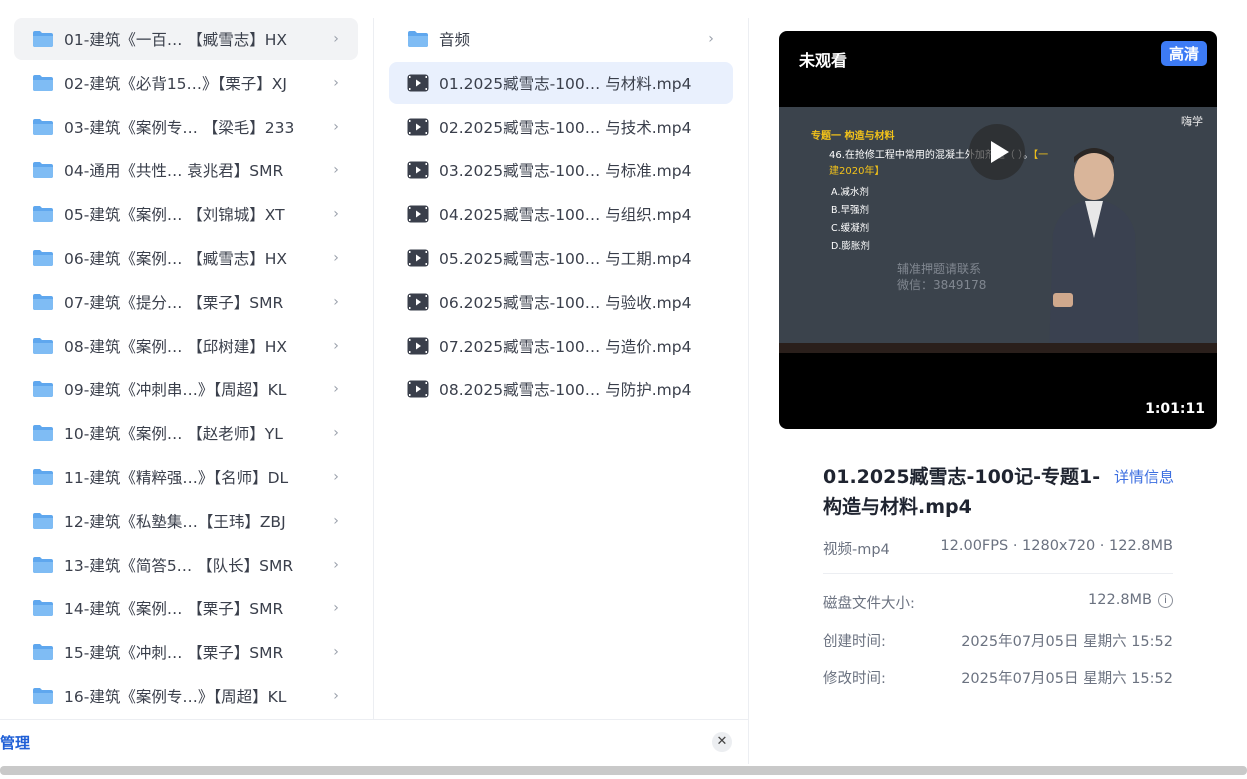  Describe the element at coordinates (1144, 476) in the screenshot. I see `detail-info-link: 详情信息` at that location.